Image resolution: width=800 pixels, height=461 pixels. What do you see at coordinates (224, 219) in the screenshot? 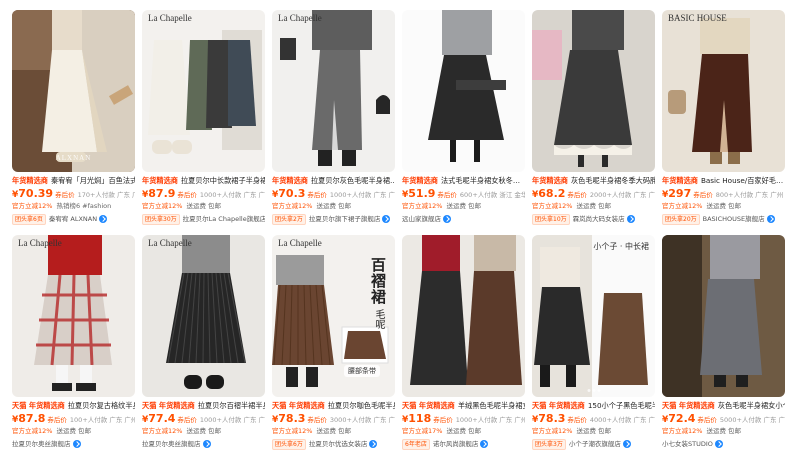
I see `shop-name: 拉夏贝尔La Chapelle旗舰店` at bounding box center [224, 219].